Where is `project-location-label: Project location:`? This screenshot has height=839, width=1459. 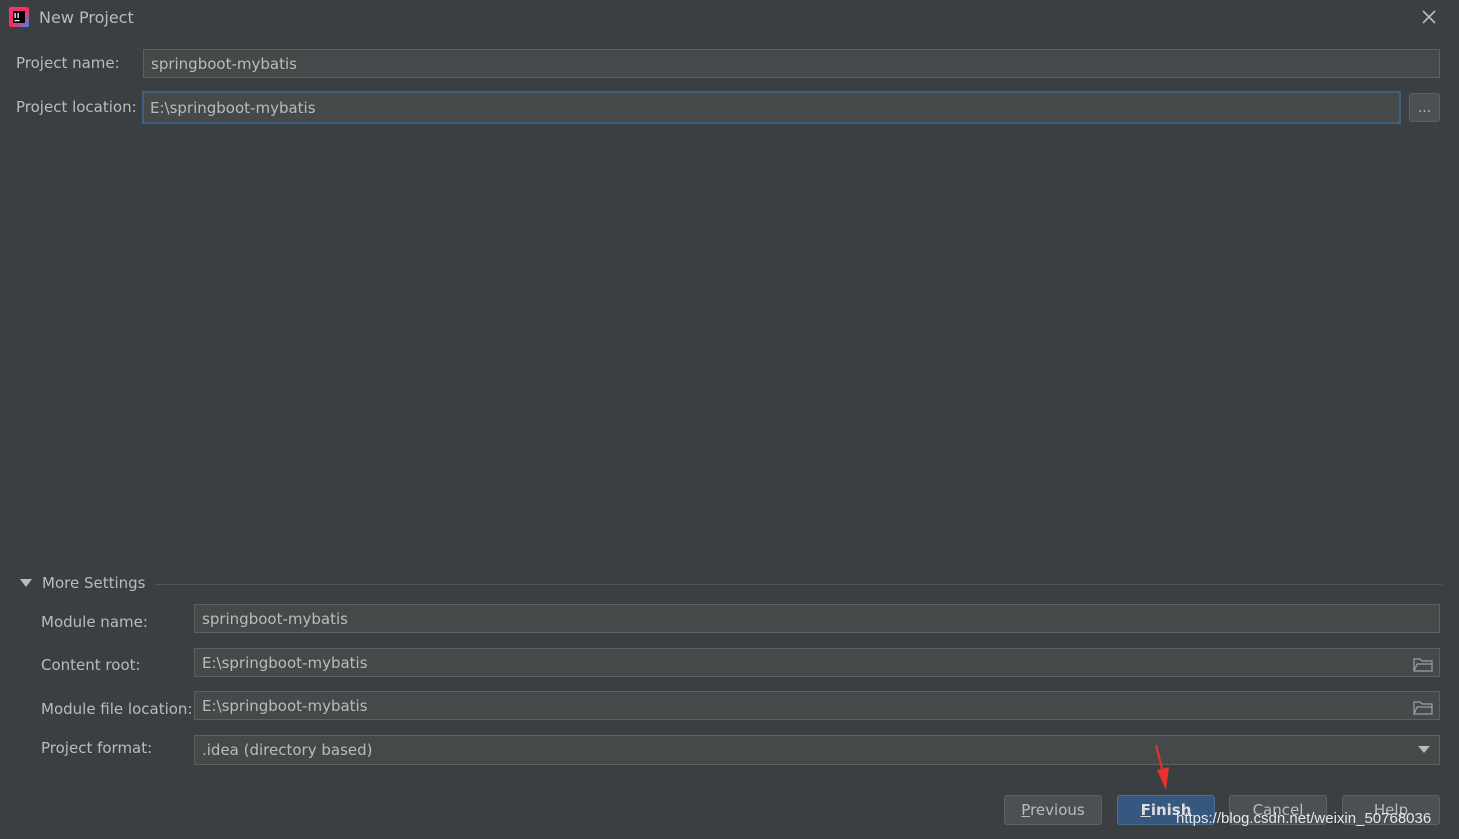 project-location-label: Project location: is located at coordinates (76, 107).